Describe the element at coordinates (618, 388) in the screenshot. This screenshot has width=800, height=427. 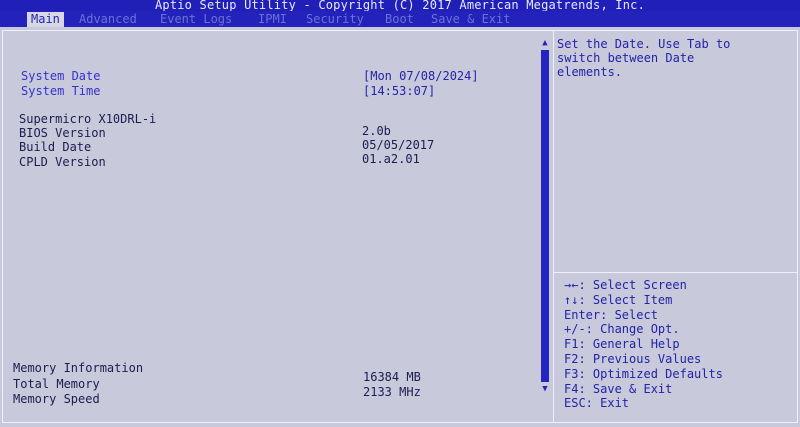
I see `key-save-exit: F4: Save & Exit` at that location.